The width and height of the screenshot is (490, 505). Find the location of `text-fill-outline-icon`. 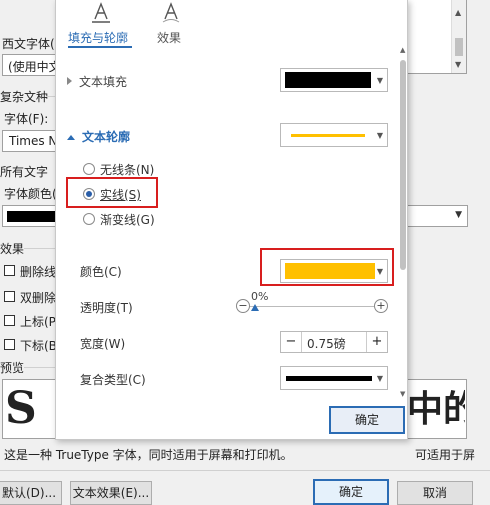

text-fill-outline-icon is located at coordinates (101, 13).